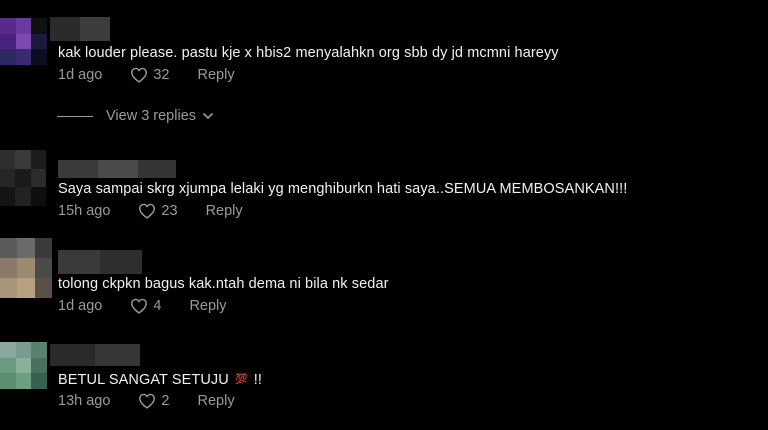 The width and height of the screenshot is (768, 430). I want to click on comment-text: BETUL SANGAT SETUJU 💯 !!, so click(160, 380).